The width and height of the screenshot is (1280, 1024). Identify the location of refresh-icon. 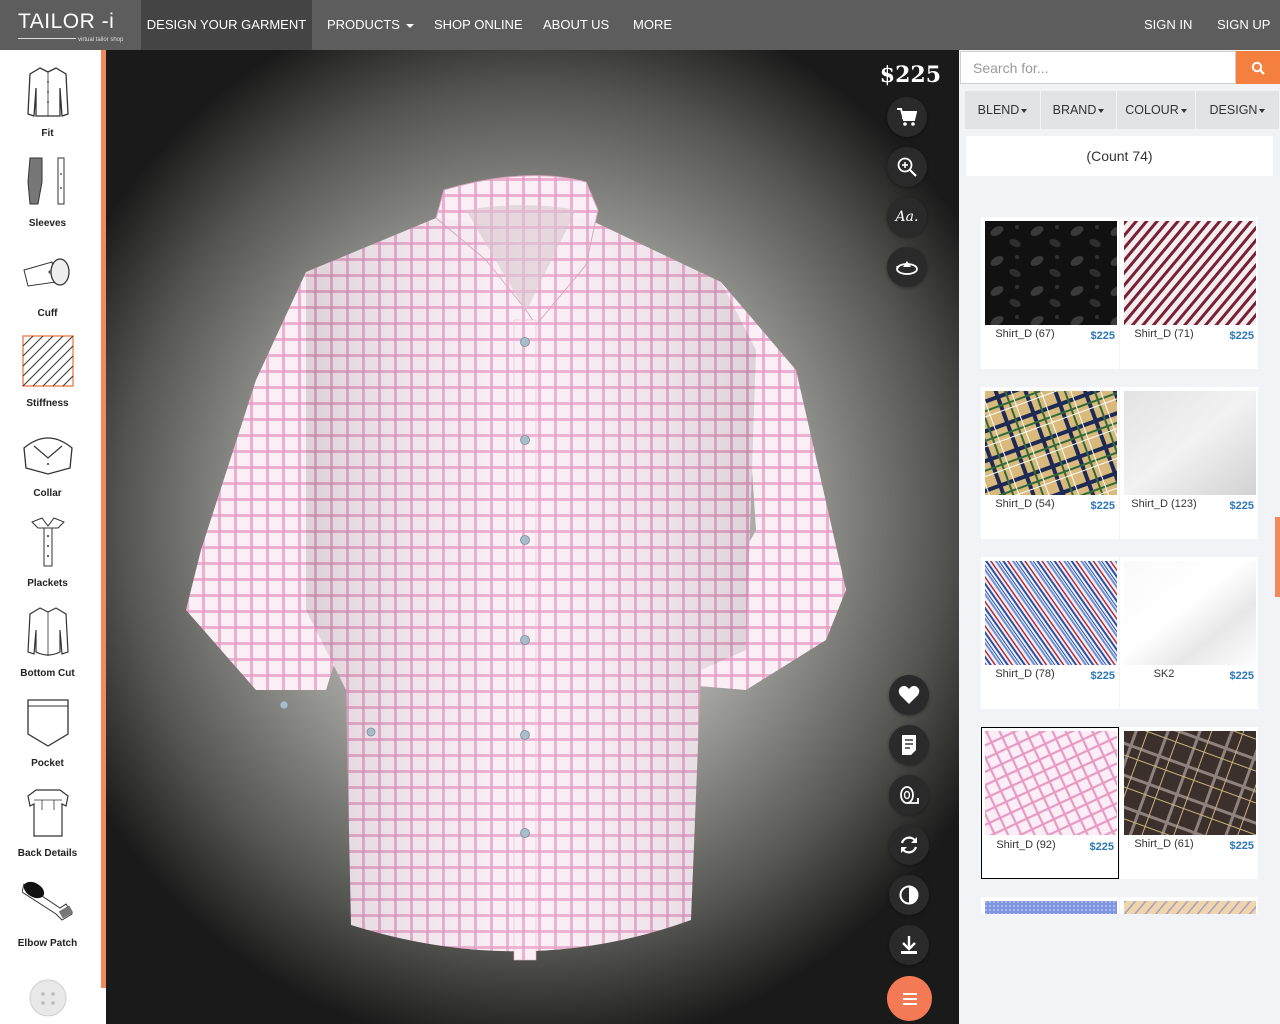
(909, 845).